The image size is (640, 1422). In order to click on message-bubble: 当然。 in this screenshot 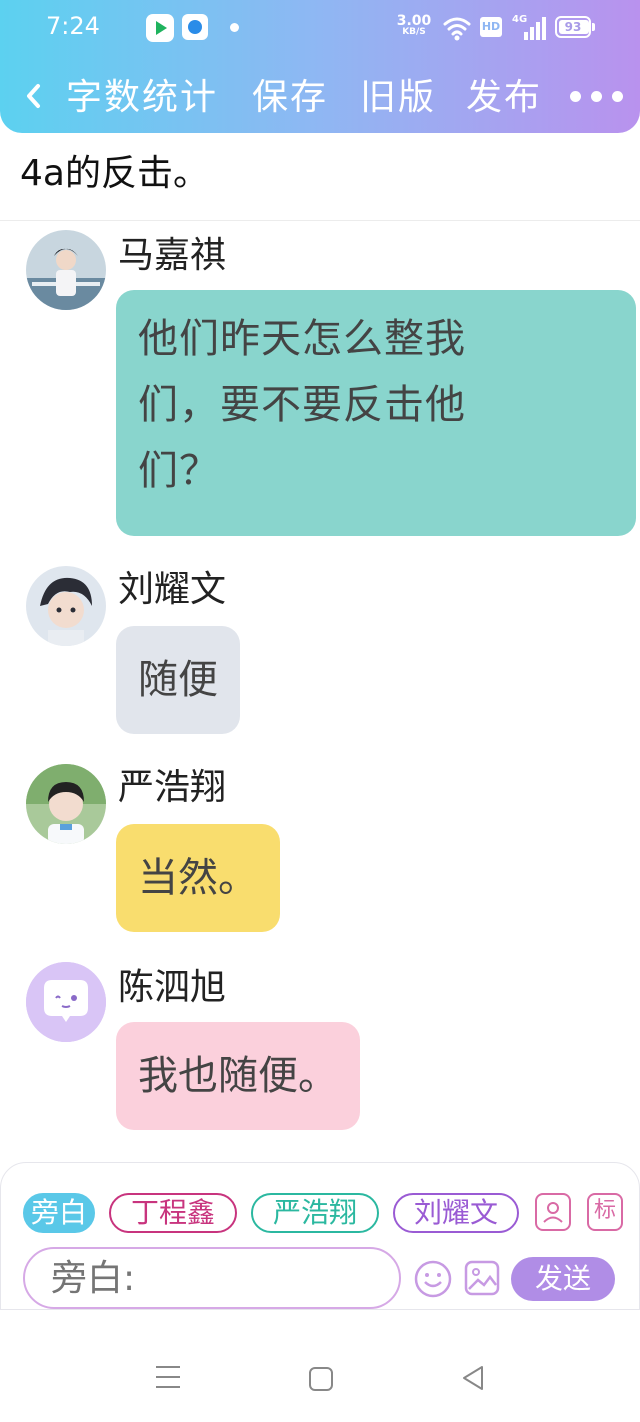, I will do `click(198, 878)`.